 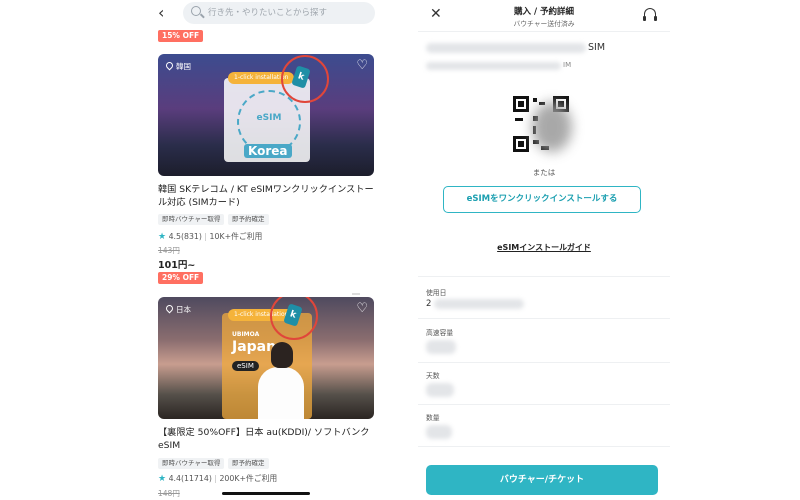 What do you see at coordinates (177, 309) in the screenshot?
I see `location-label: 日本` at bounding box center [177, 309].